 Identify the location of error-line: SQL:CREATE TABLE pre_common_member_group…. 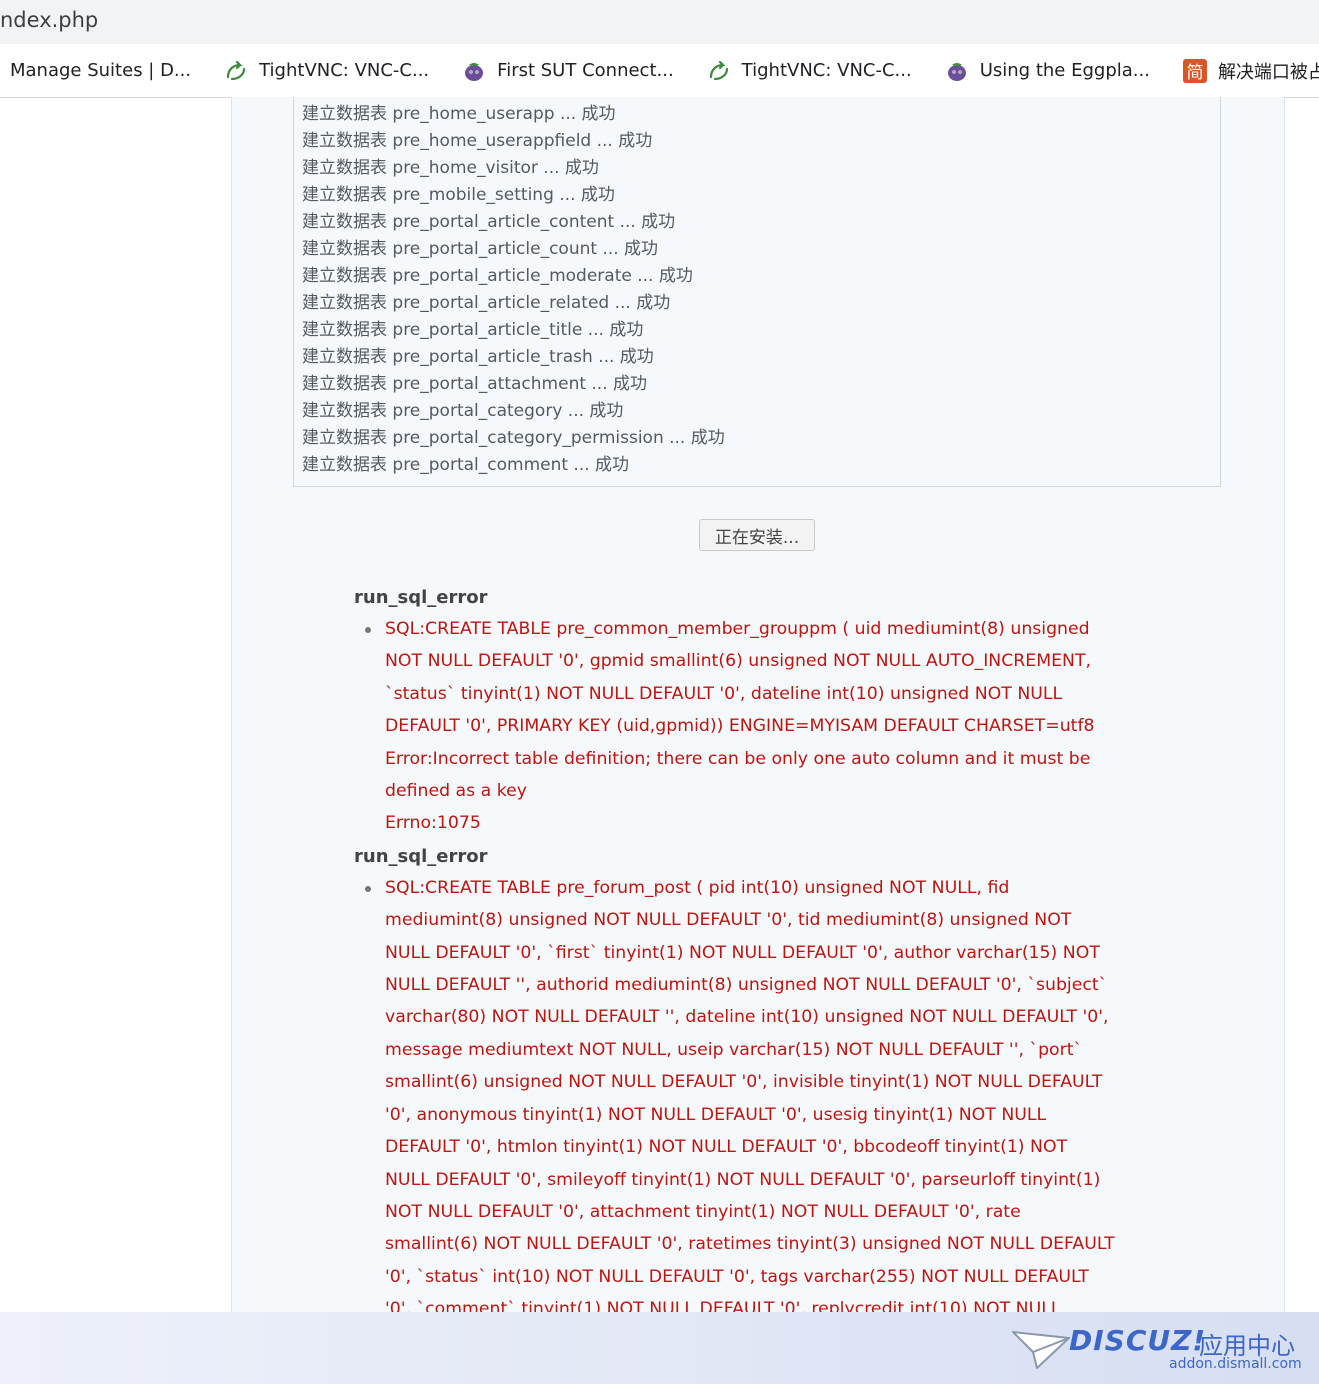
(737, 629).